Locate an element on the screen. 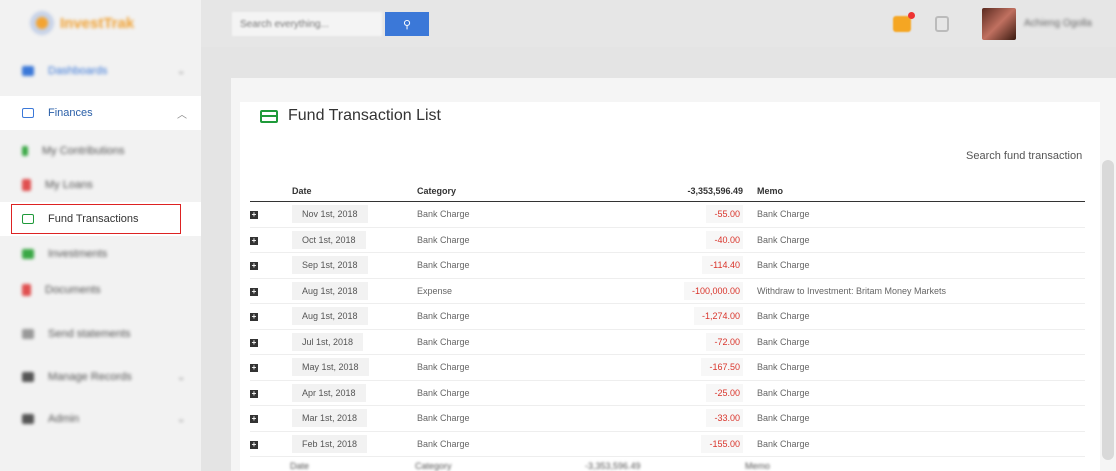  selection-highlight is located at coordinates (96, 219).